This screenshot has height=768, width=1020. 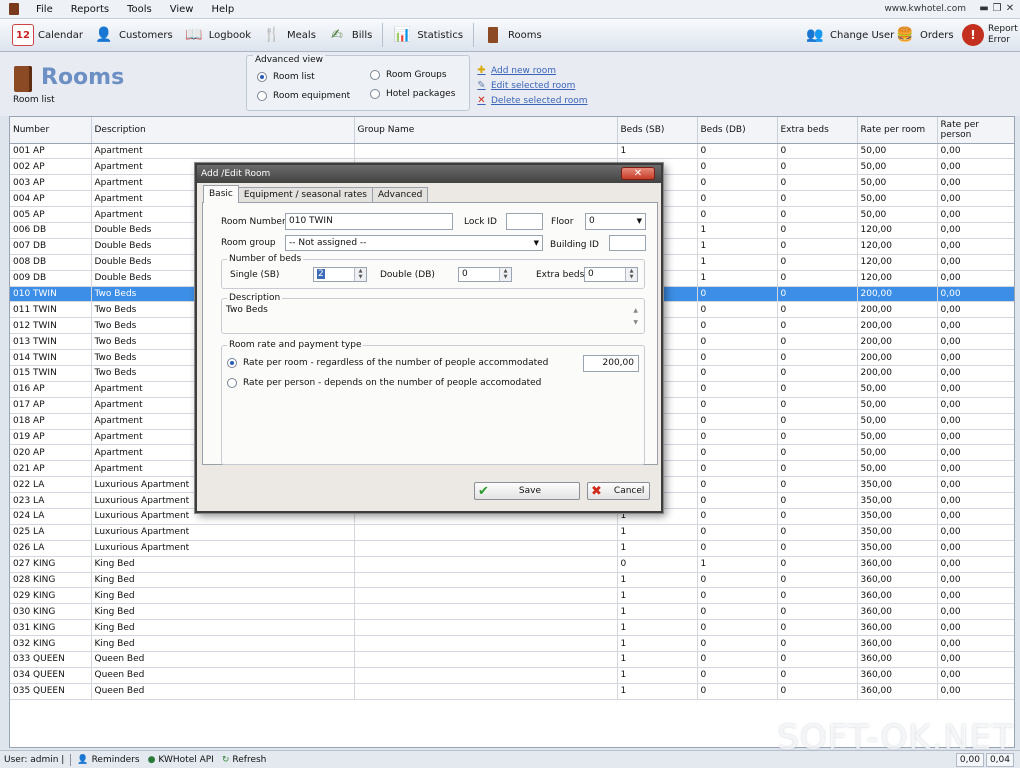 I want to click on minimize-icon: ▬, so click(x=984, y=9).